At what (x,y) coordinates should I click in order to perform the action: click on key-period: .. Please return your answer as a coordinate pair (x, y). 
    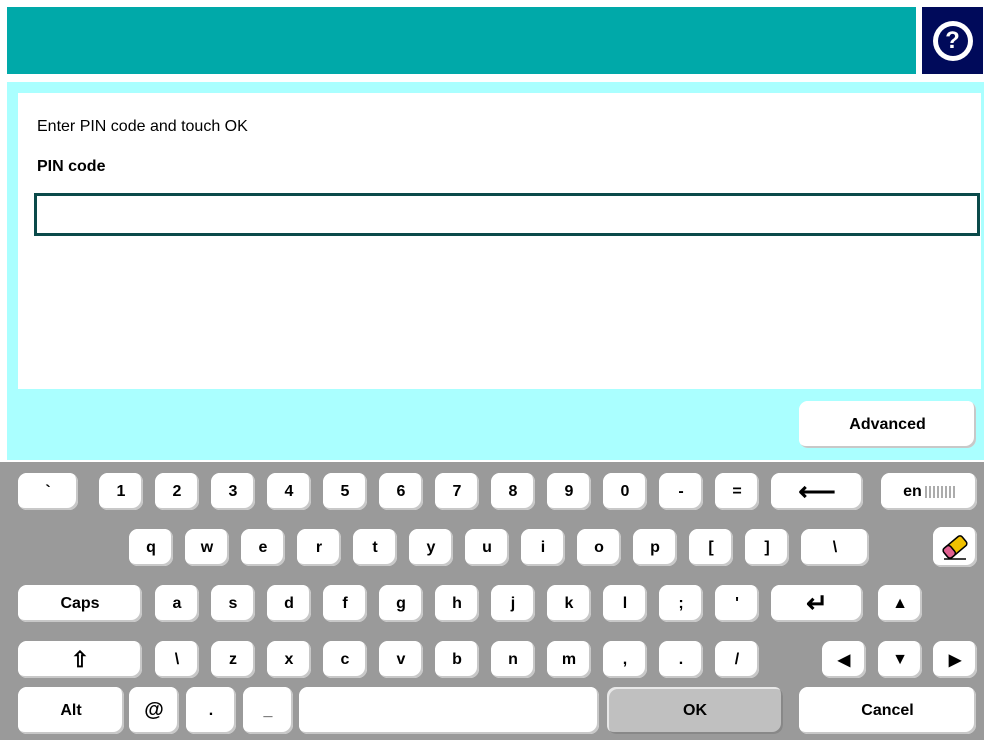
    Looking at the image, I should click on (681, 659).